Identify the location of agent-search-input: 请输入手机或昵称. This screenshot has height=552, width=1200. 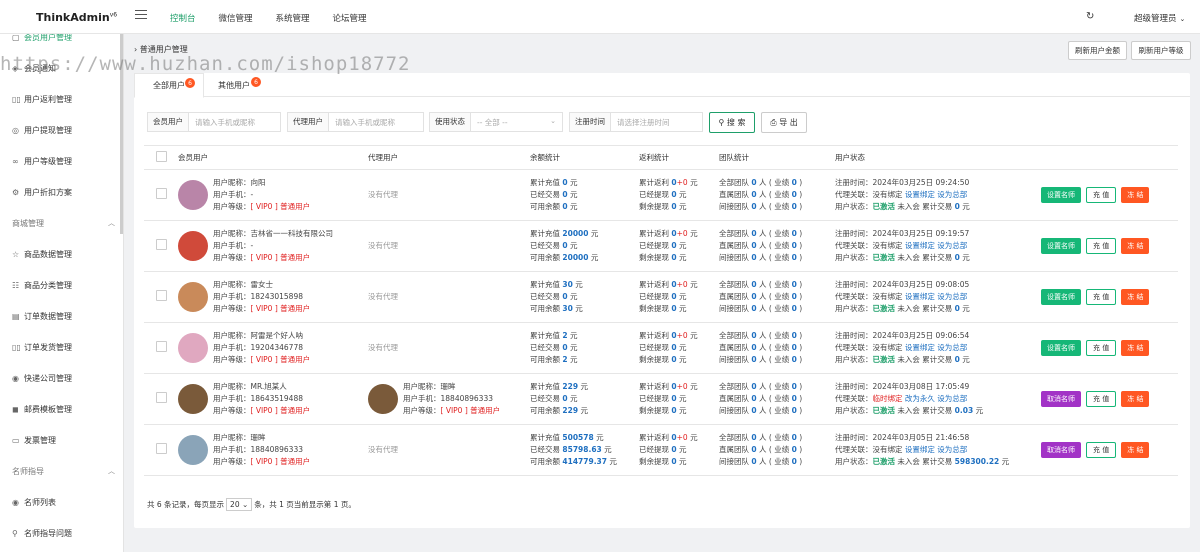
(362, 122).